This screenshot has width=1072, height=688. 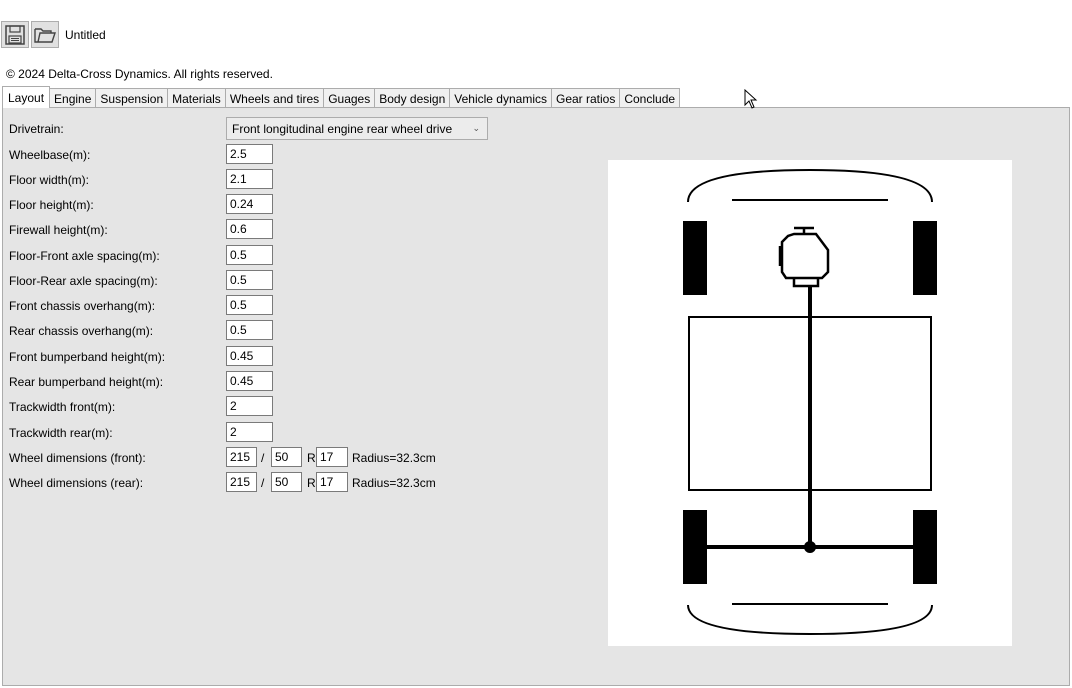 I want to click on wheel-front-aspect-input: 50, so click(x=286, y=457).